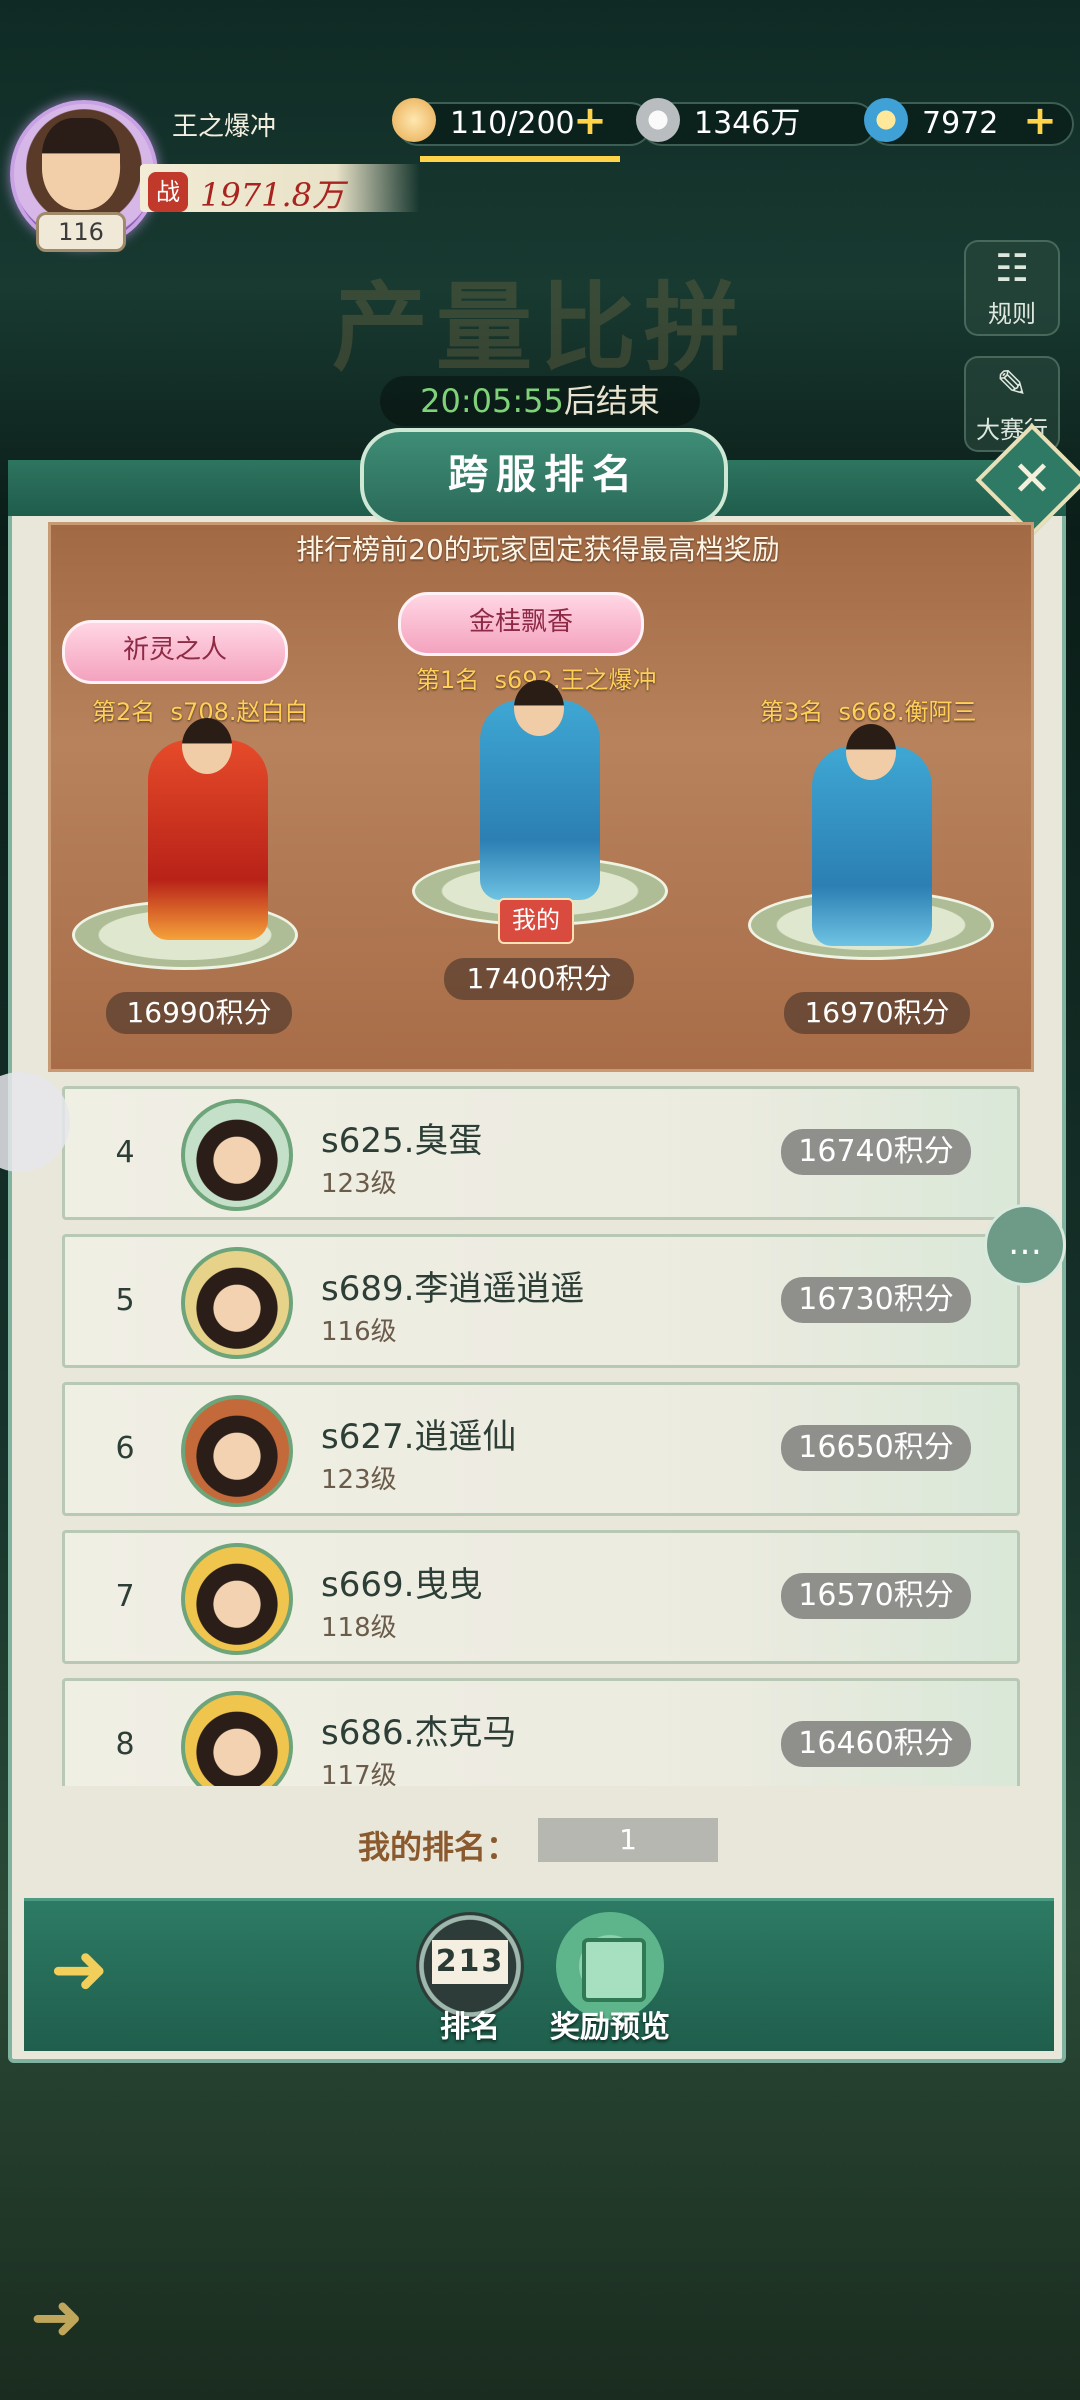 Image resolution: width=1080 pixels, height=2400 pixels. I want to click on rank-3-name: s668.衡阿三, so click(907, 712).